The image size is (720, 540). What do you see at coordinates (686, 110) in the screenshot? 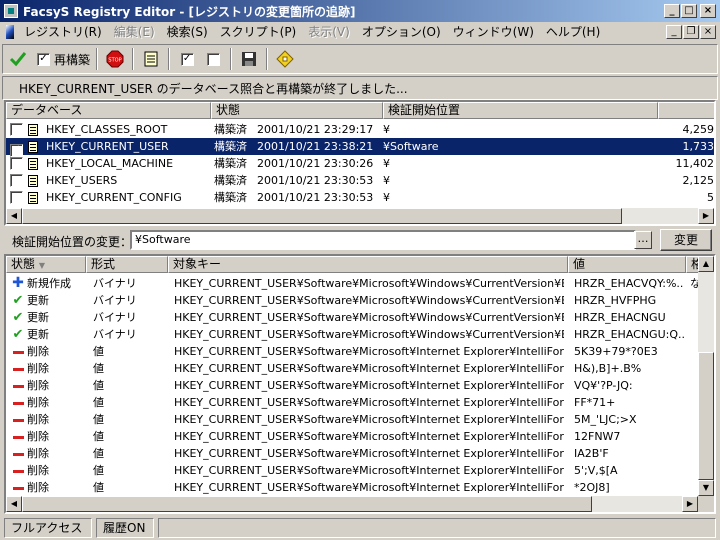
I see `db-header-count` at bounding box center [686, 110].